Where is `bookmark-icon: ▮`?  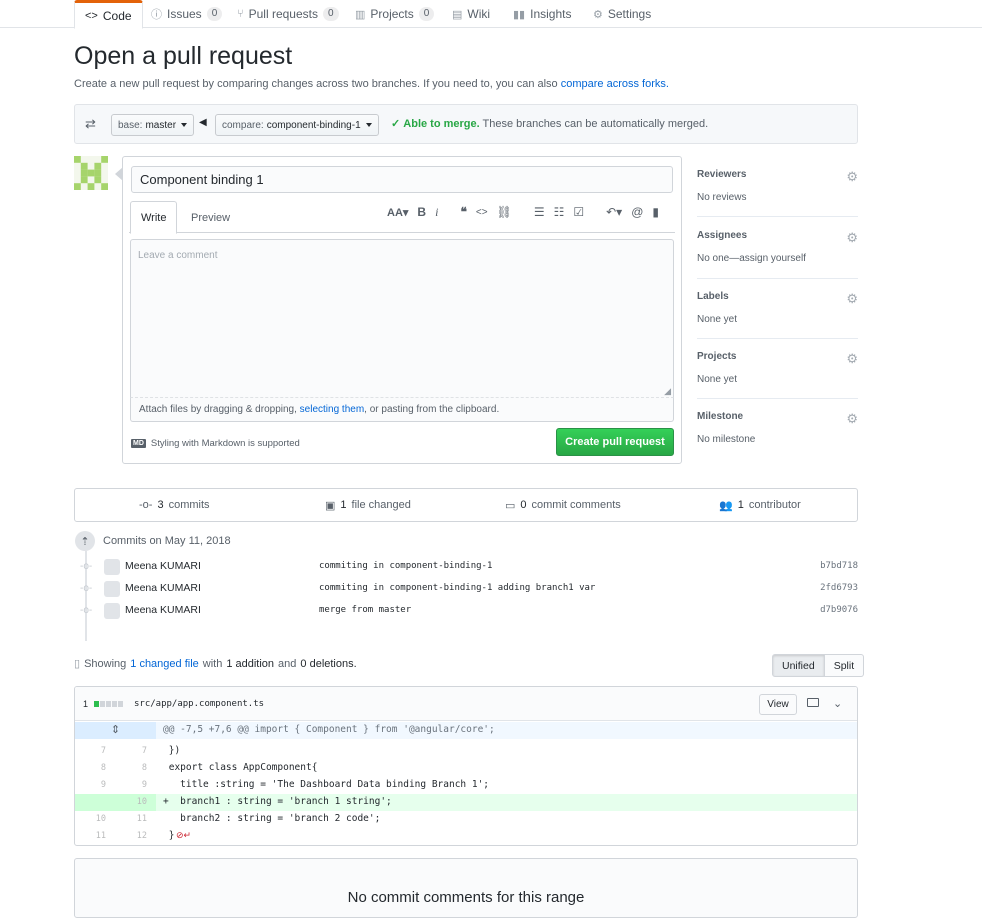 bookmark-icon: ▮ is located at coordinates (655, 212).